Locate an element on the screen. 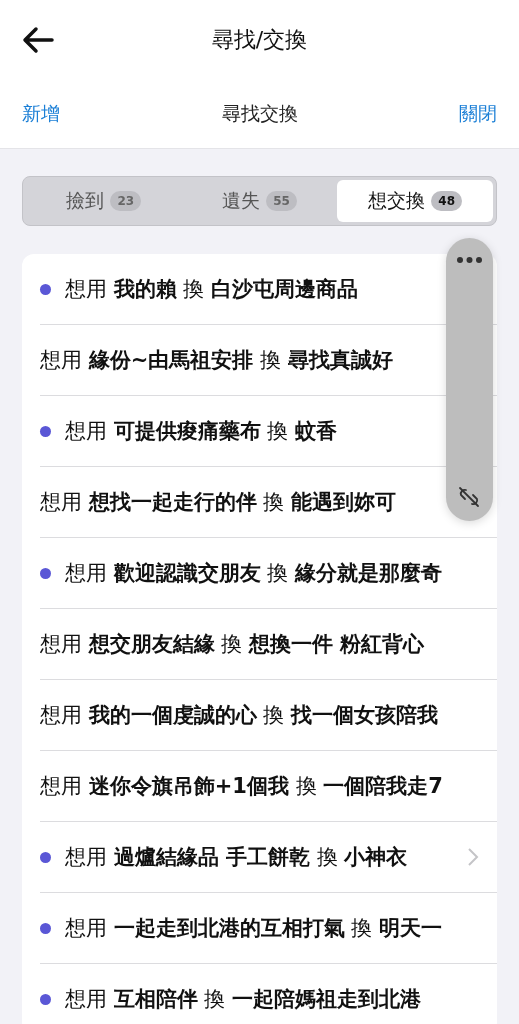 This screenshot has width=519, height=1024. back-arrow-icon is located at coordinates (38, 40).